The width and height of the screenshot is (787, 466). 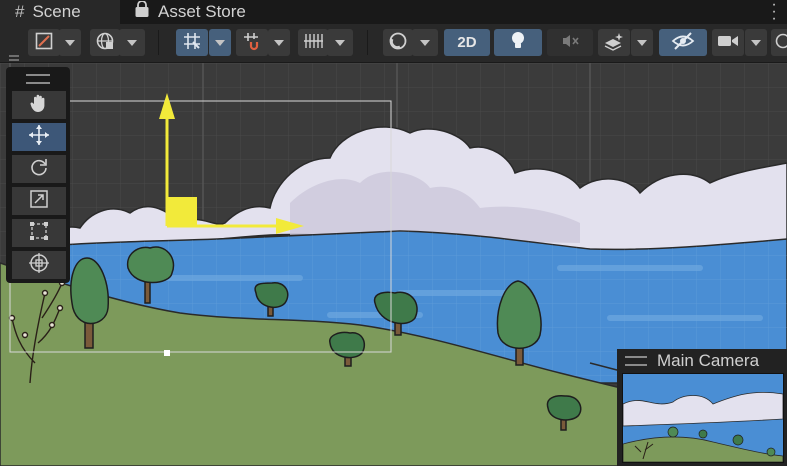 I want to click on gizmos-button, so click(x=779, y=42).